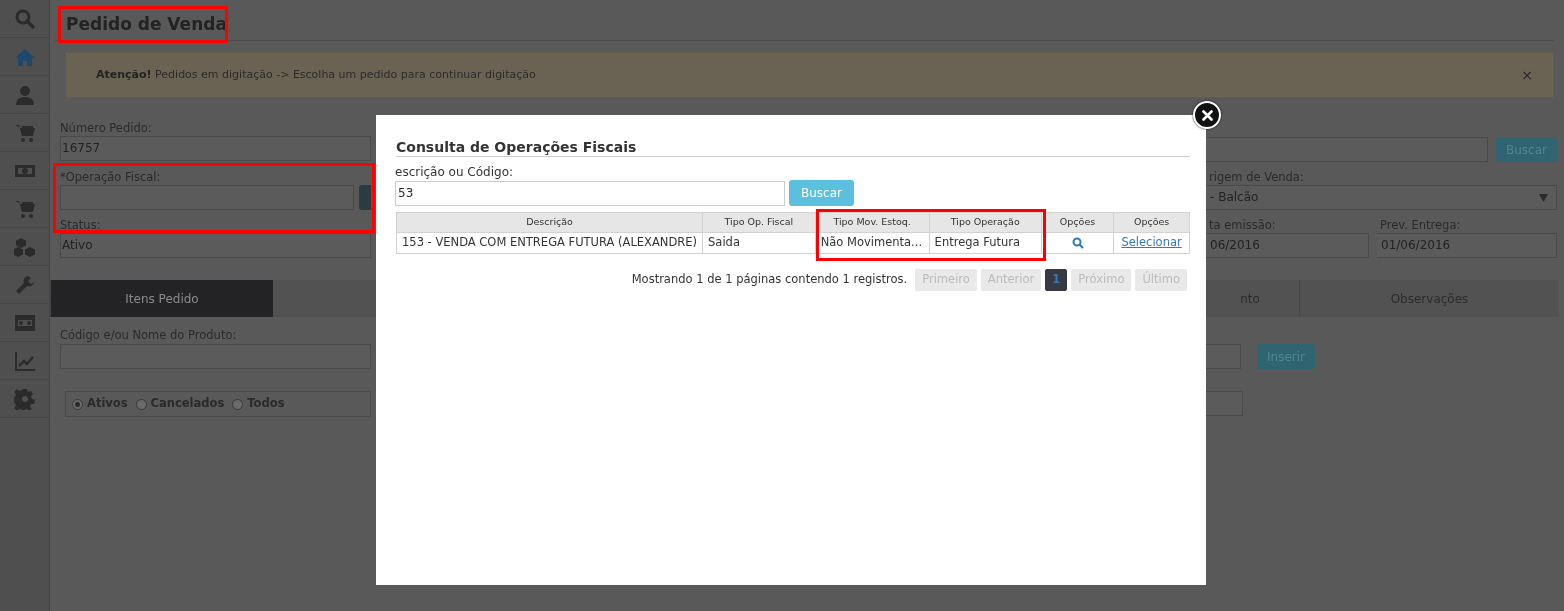  I want to click on input-field: 06/2016, so click(1287, 245).